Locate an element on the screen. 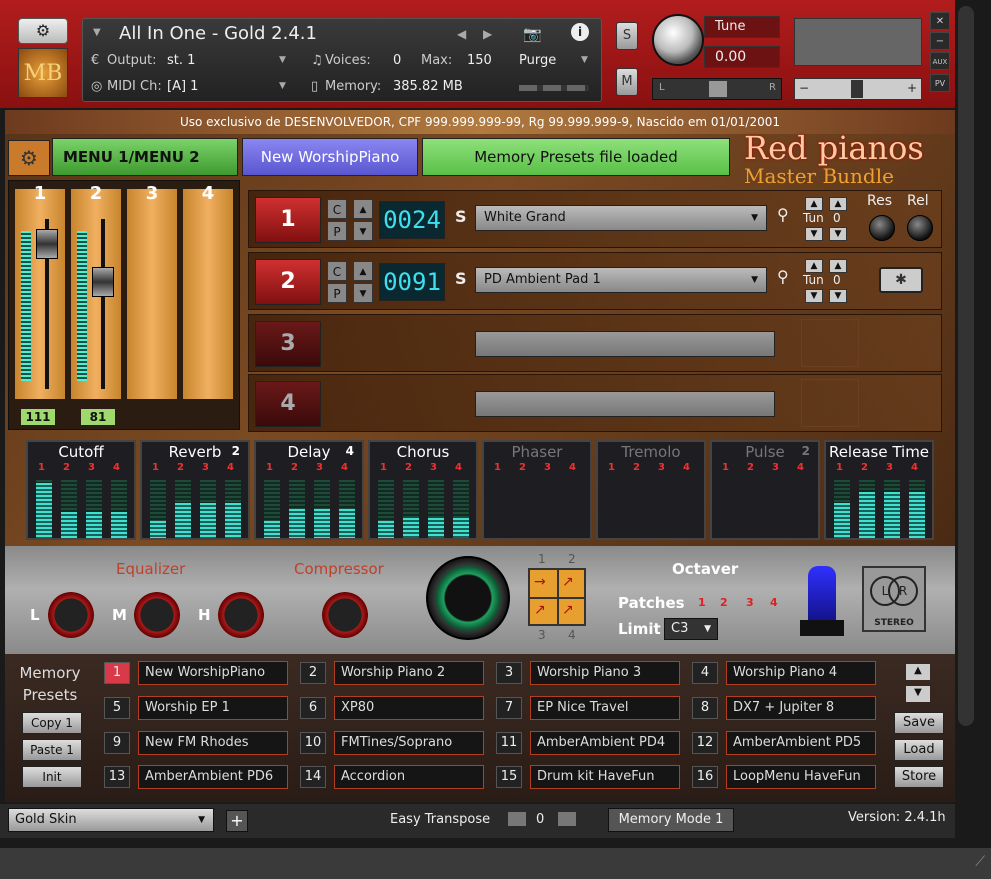 The image size is (991, 879). purge-button: Purge is located at coordinates (537, 60).